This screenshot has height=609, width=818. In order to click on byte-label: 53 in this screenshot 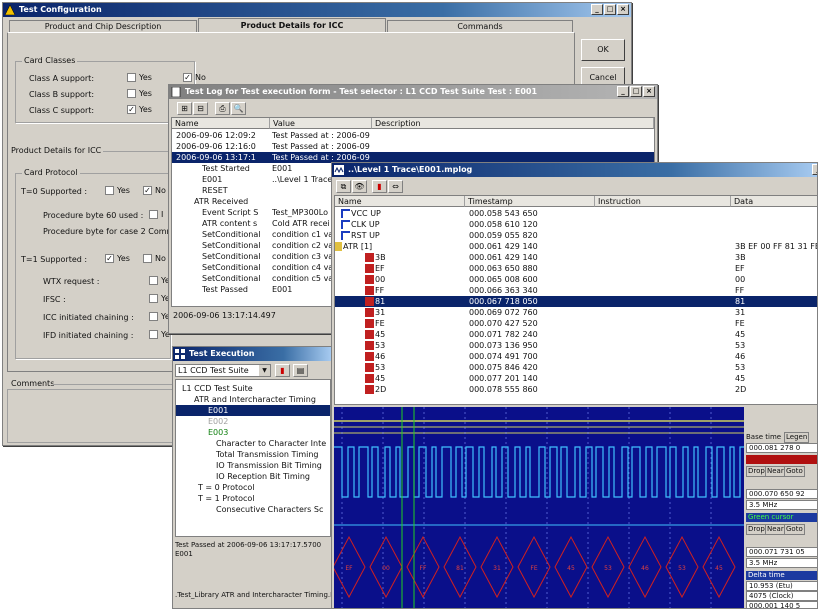, I will do `click(682, 568)`.